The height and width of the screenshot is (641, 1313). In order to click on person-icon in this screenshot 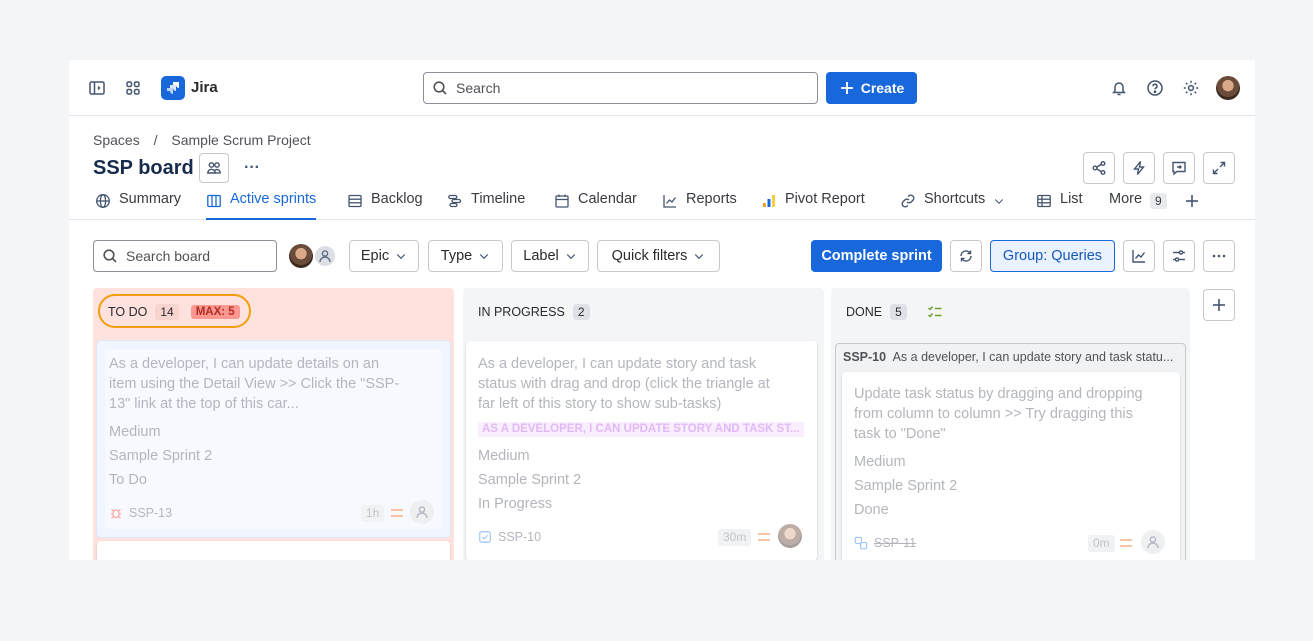, I will do `click(325, 256)`.